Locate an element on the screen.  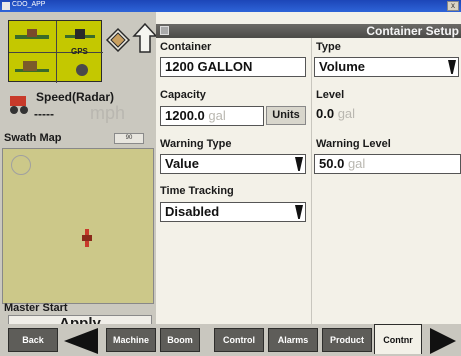
field-map-icon is located at coordinates (32, 34).